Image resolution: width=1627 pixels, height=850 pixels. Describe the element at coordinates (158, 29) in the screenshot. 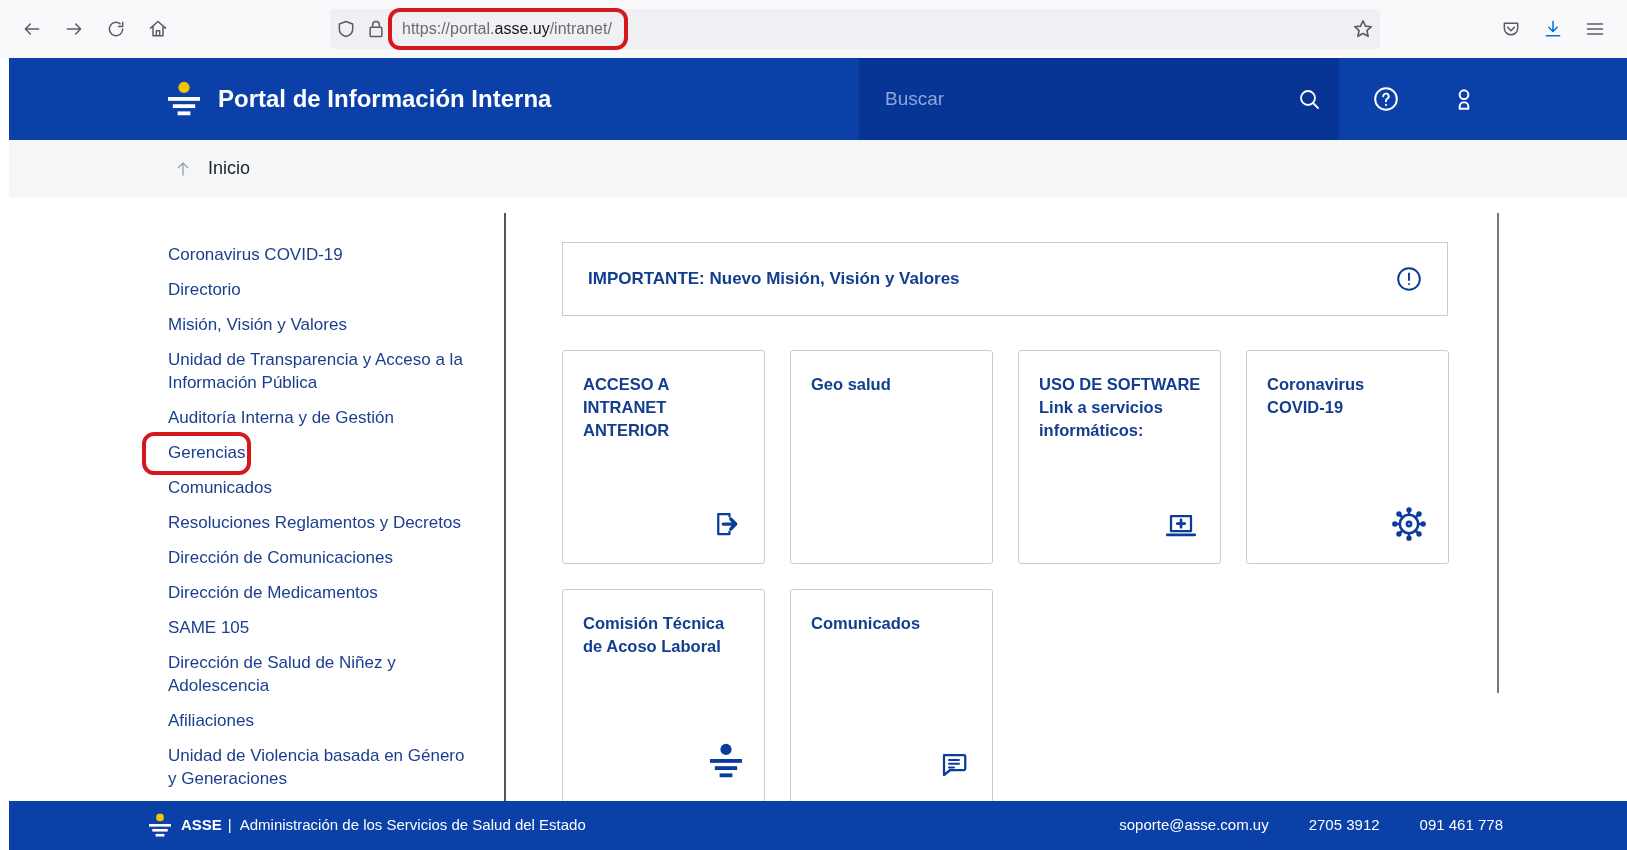

I see `home-icon` at that location.